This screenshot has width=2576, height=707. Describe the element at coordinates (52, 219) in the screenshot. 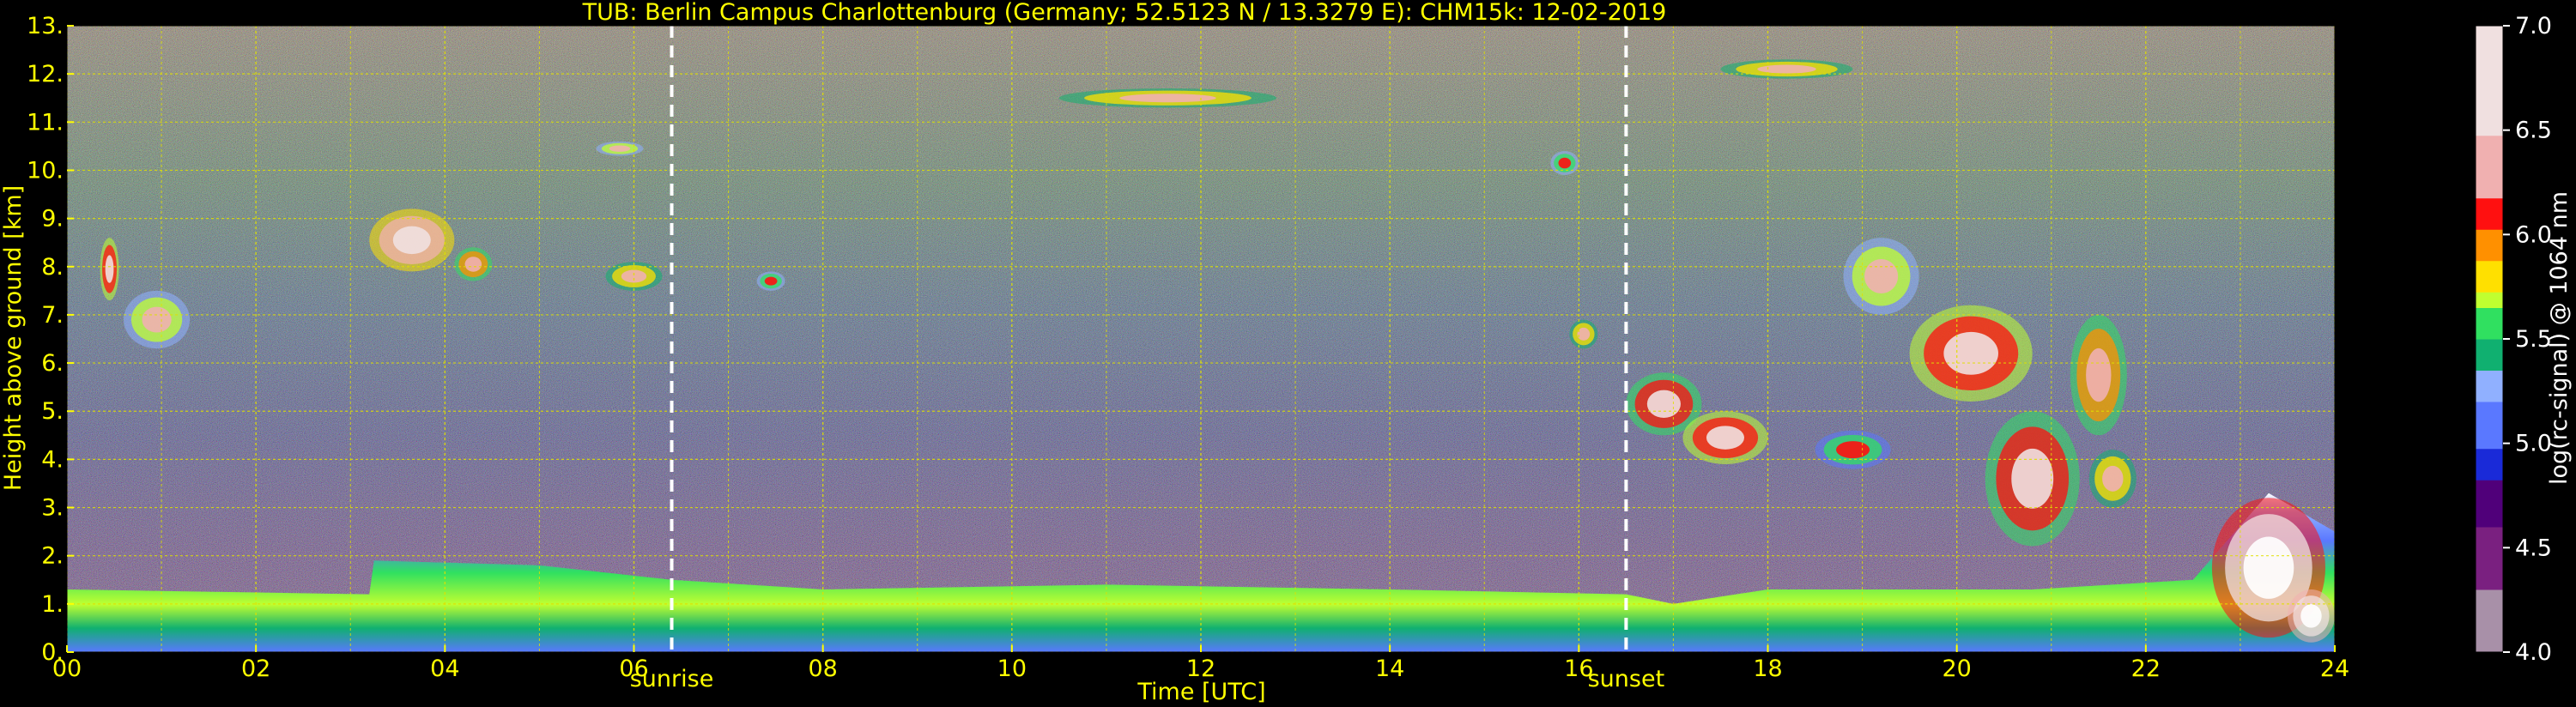

I see `y-tick-label: 9.` at that location.